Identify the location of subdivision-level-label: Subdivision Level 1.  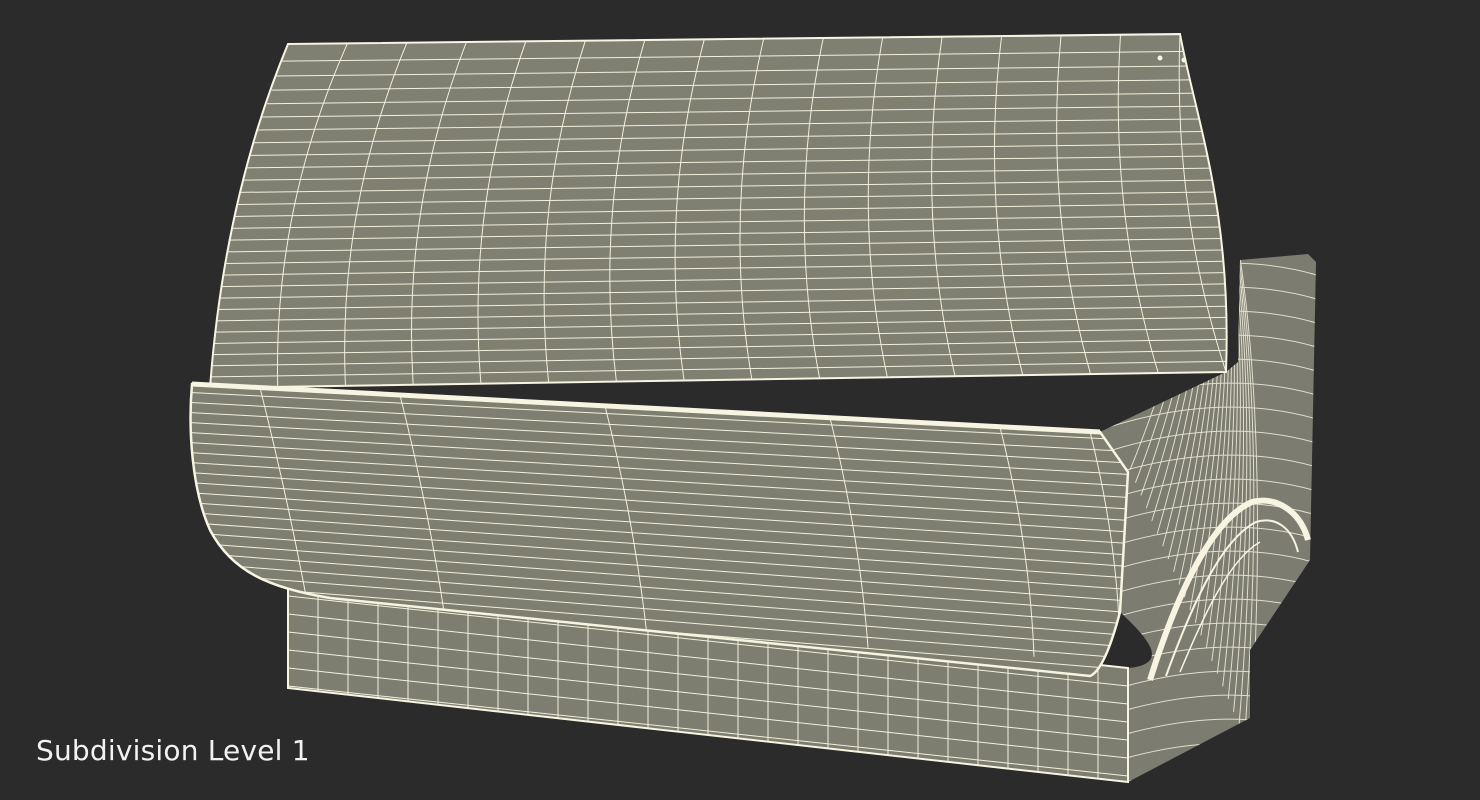
(173, 750).